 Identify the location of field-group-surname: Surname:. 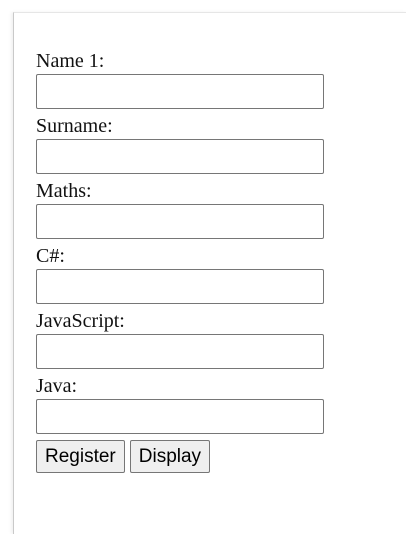
(196, 146).